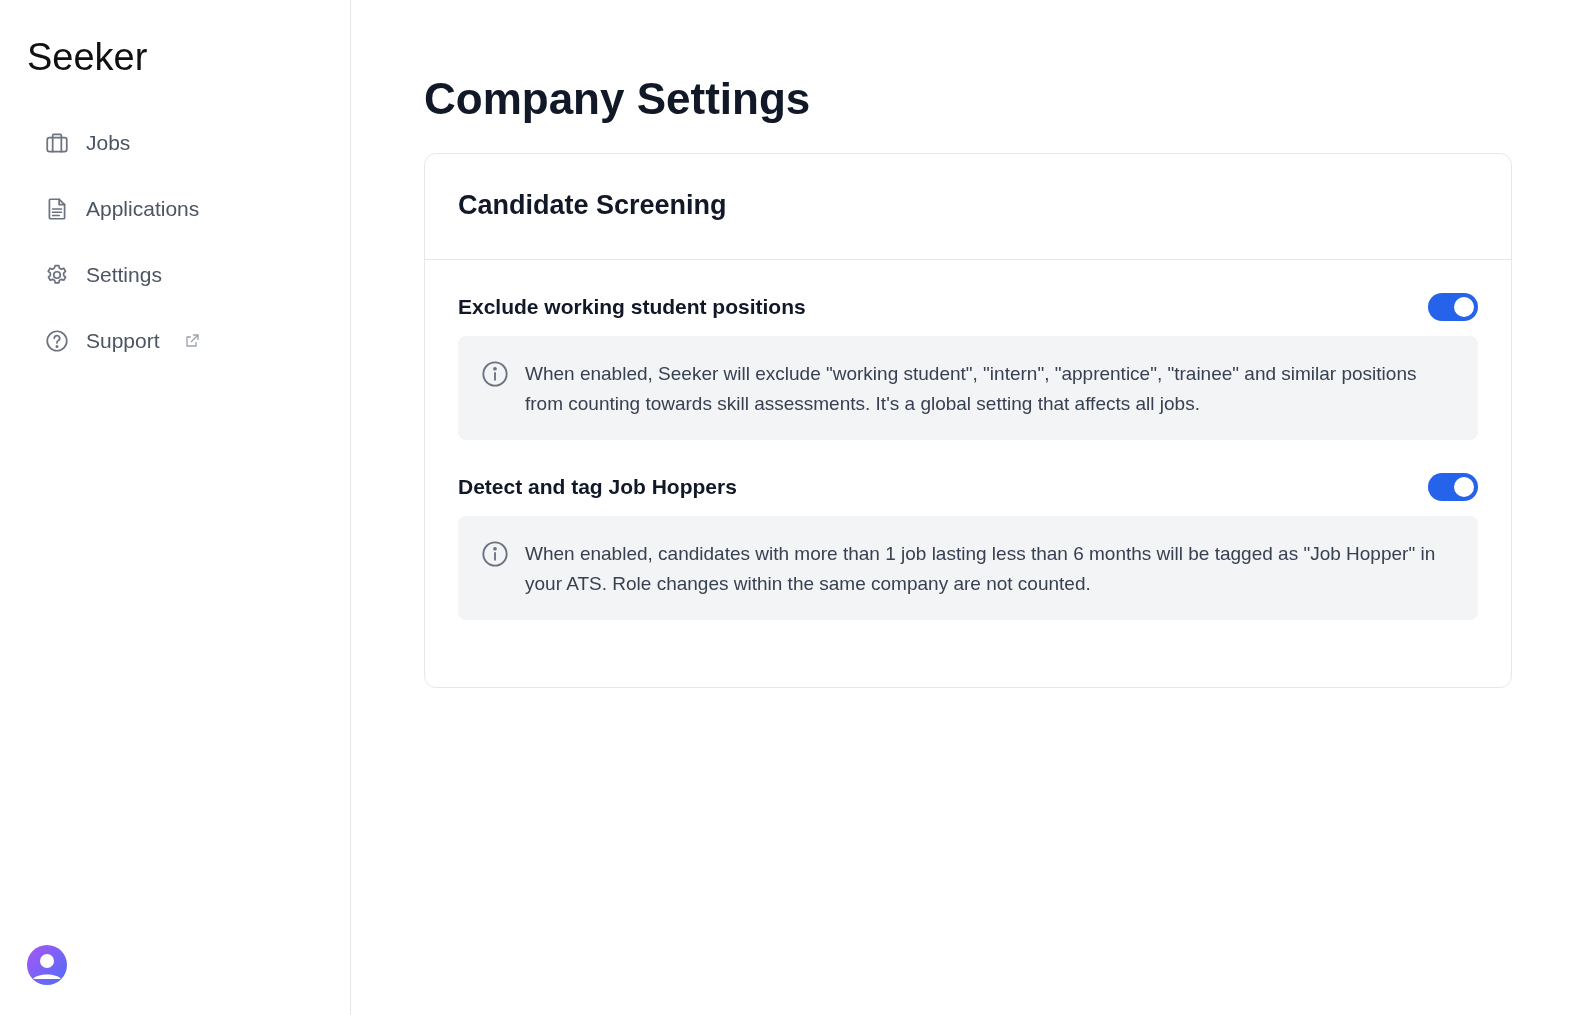  Describe the element at coordinates (632, 307) in the screenshot. I see `setting-label: Exclude working student positions` at that location.